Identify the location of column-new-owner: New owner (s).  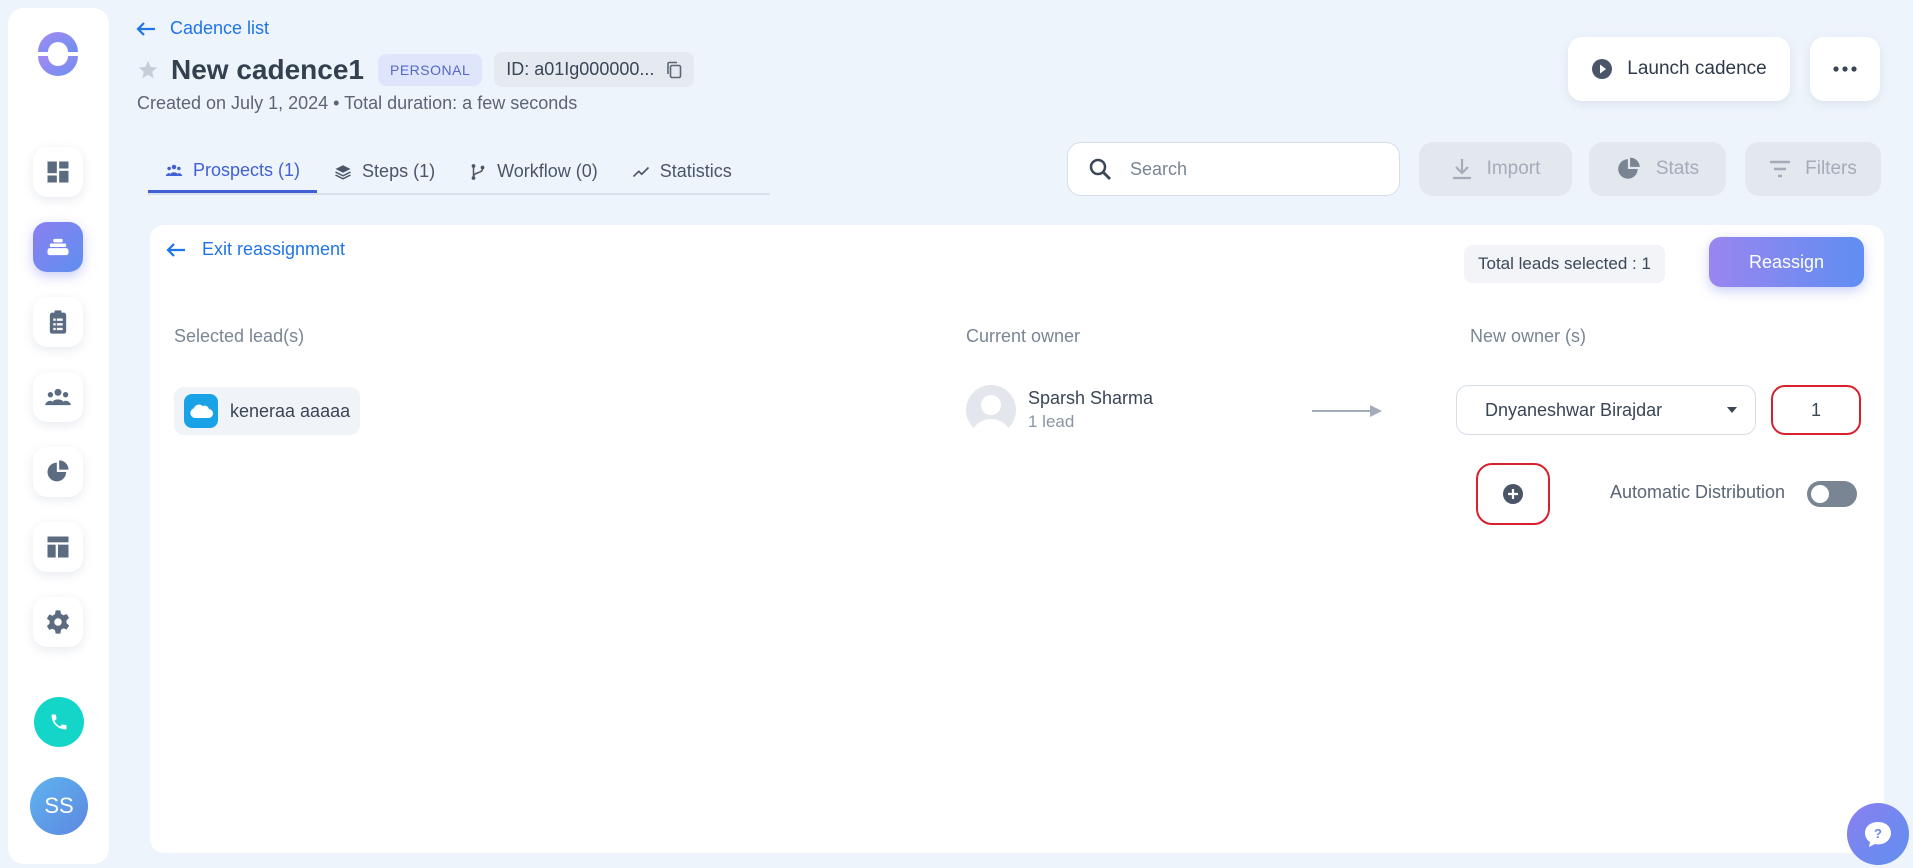
(1528, 336).